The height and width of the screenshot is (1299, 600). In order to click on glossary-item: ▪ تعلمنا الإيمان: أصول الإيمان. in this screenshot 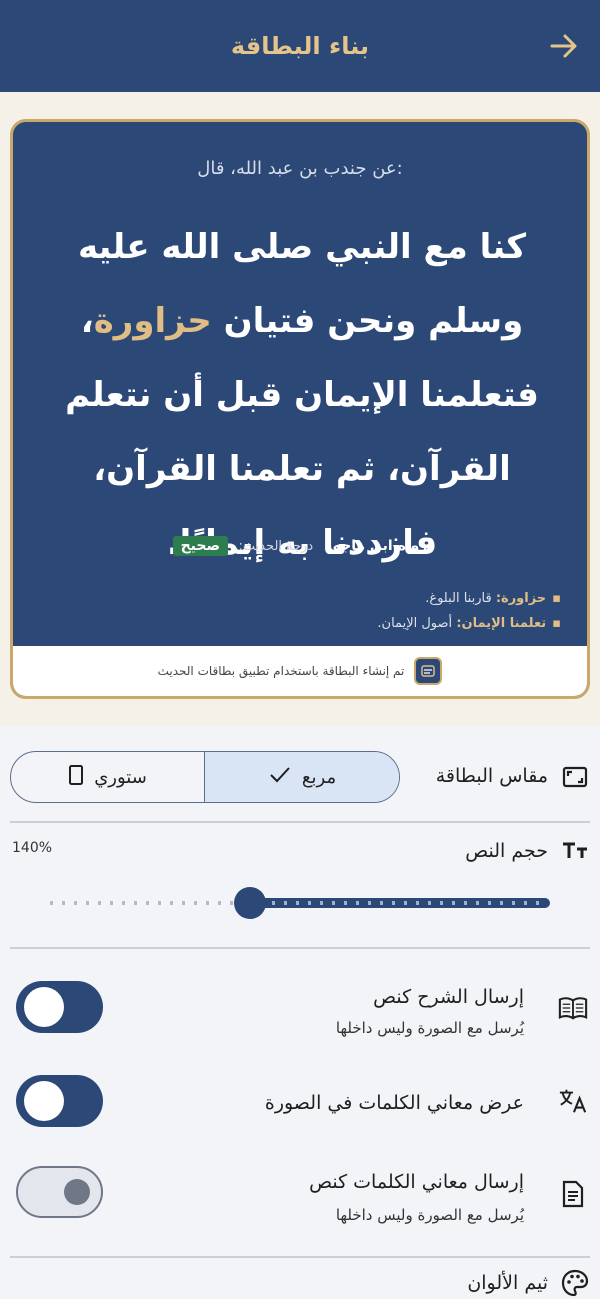, I will do `click(469, 623)`.